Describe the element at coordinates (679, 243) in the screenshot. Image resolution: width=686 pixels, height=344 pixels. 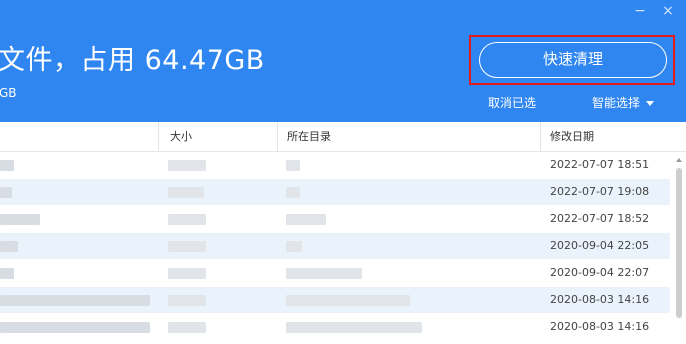
I see `scroll-thumb` at that location.